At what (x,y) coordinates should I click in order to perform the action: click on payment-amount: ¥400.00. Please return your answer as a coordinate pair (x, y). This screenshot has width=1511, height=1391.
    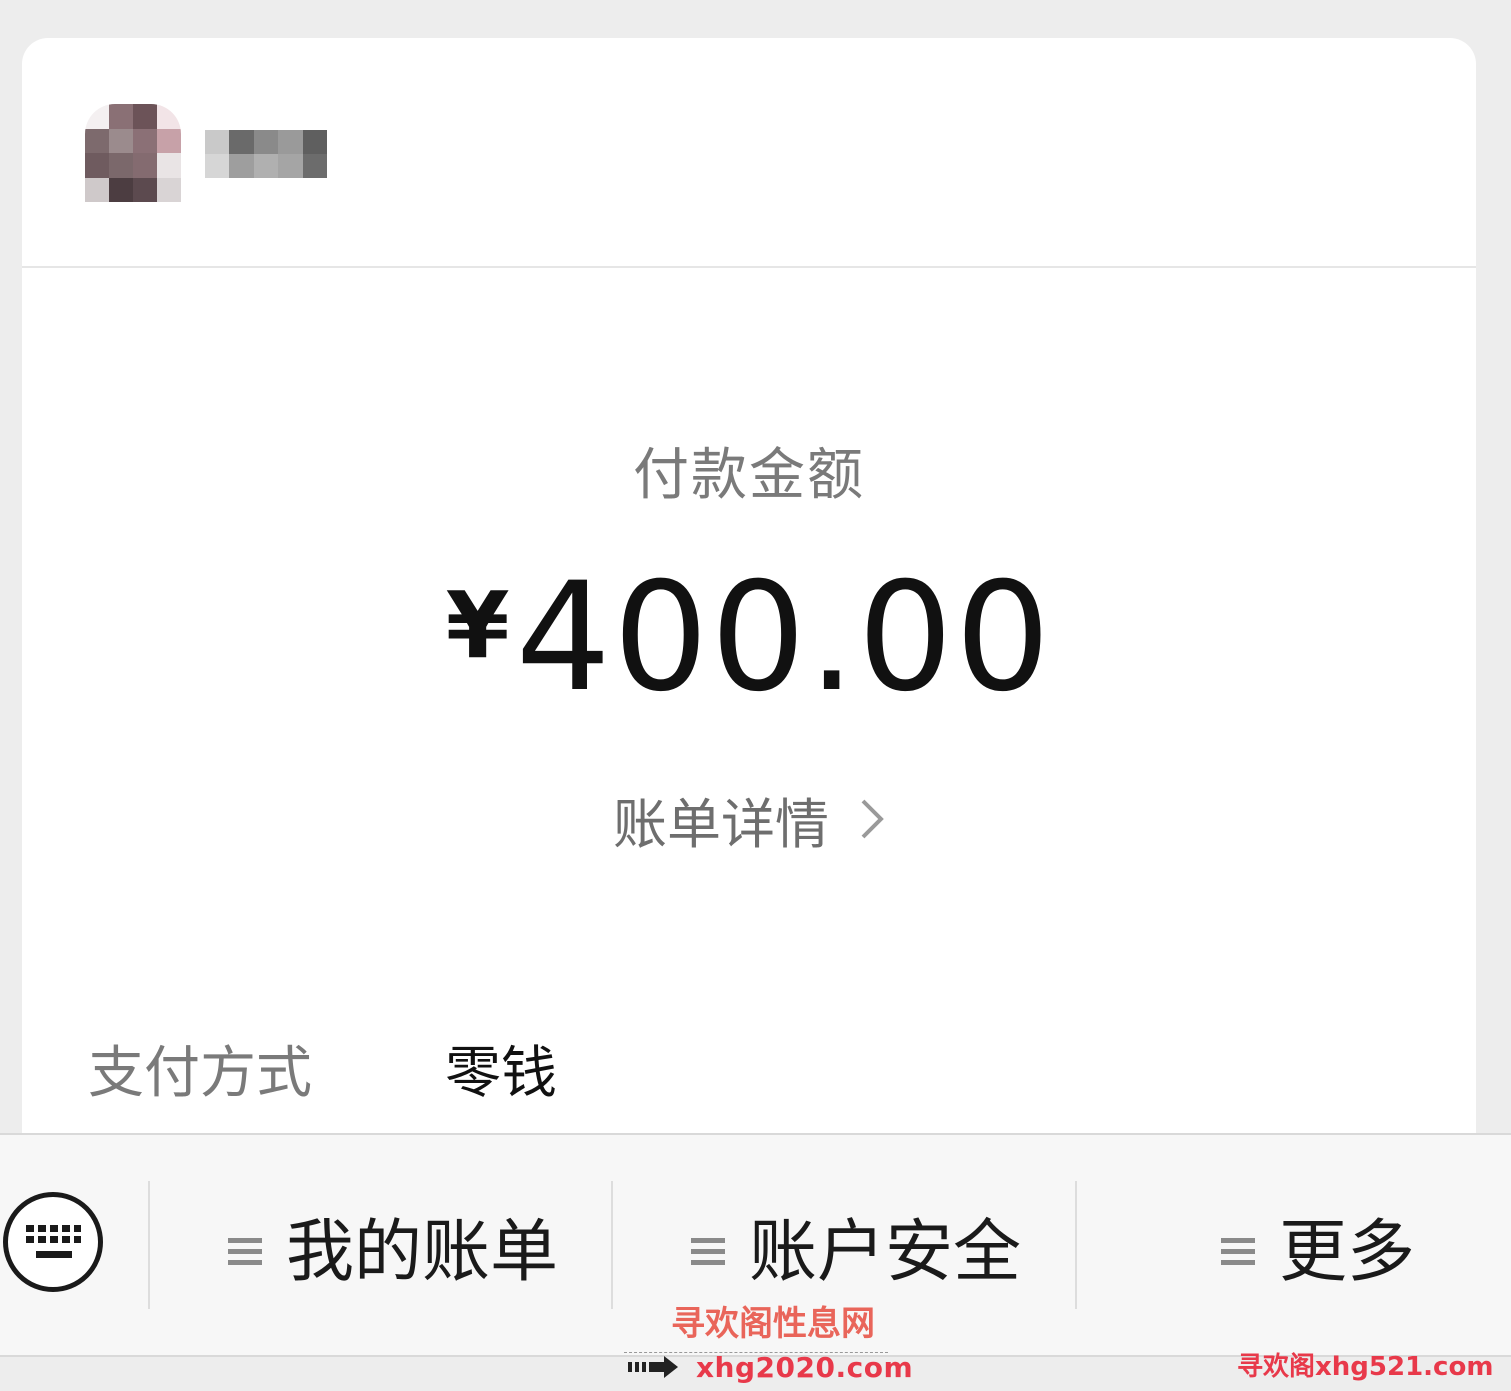
    Looking at the image, I should click on (749, 638).